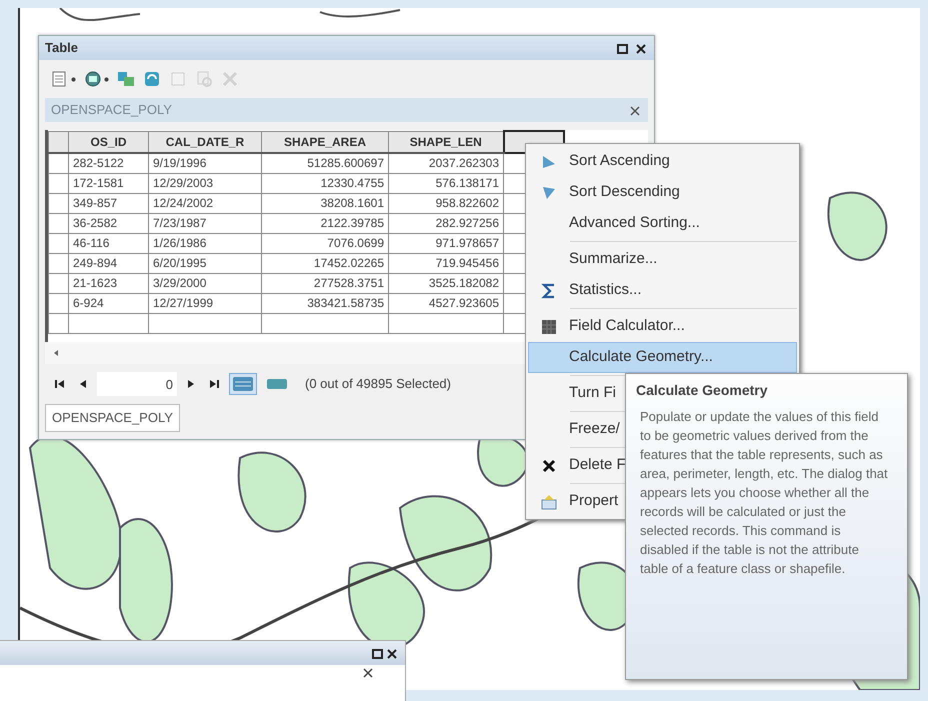 The width and height of the screenshot is (928, 701). I want to click on table-cell: 3525.182082, so click(446, 283).